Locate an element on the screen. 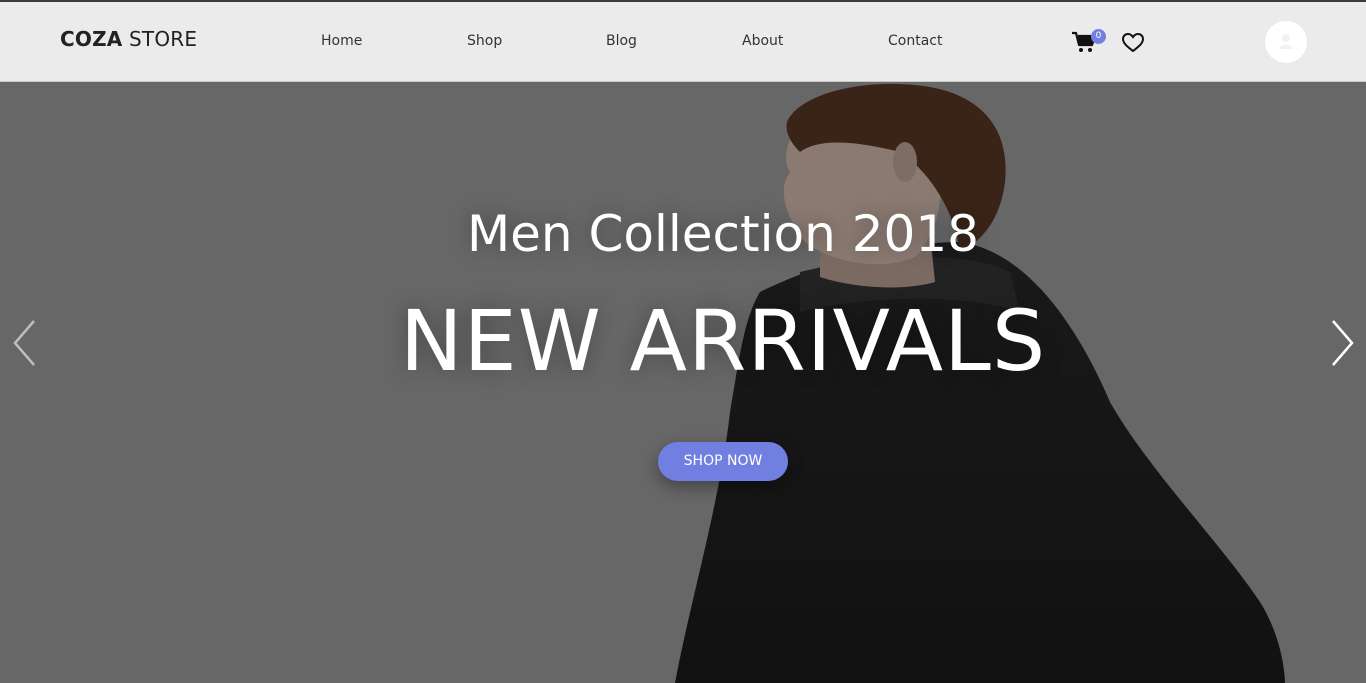 Image resolution: width=1366 pixels, height=683 pixels. wishlist-button is located at coordinates (1133, 43).